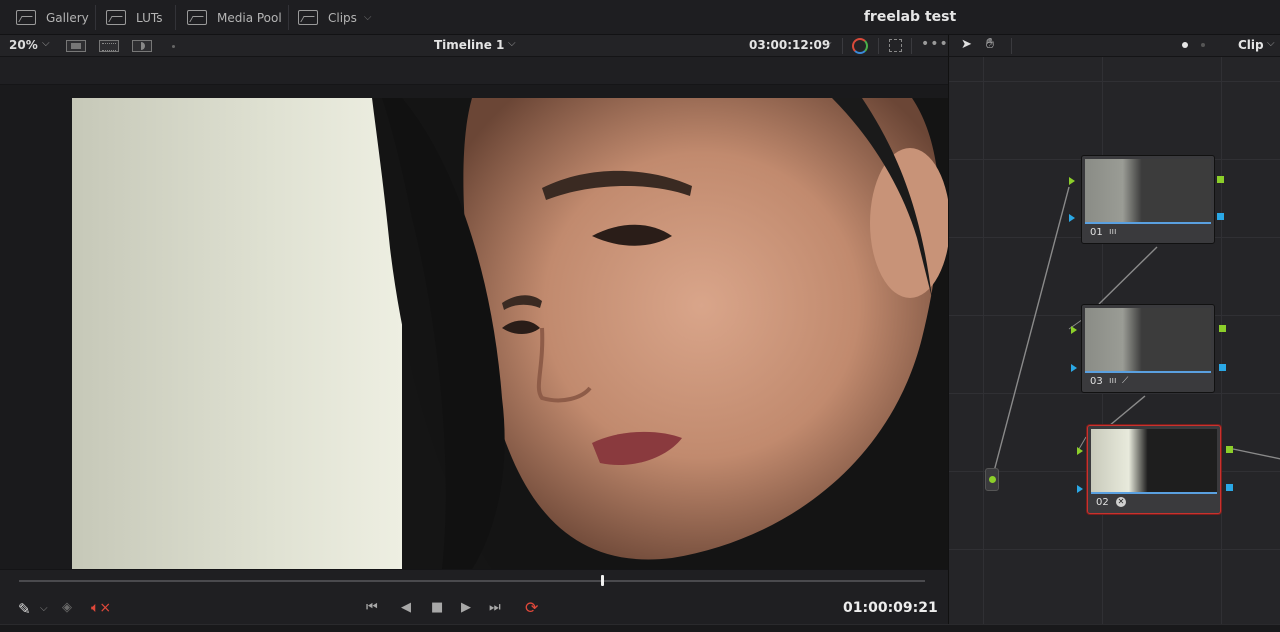 The height and width of the screenshot is (632, 1280). Describe the element at coordinates (1185, 45) in the screenshot. I see `dot-active-icon` at that location.